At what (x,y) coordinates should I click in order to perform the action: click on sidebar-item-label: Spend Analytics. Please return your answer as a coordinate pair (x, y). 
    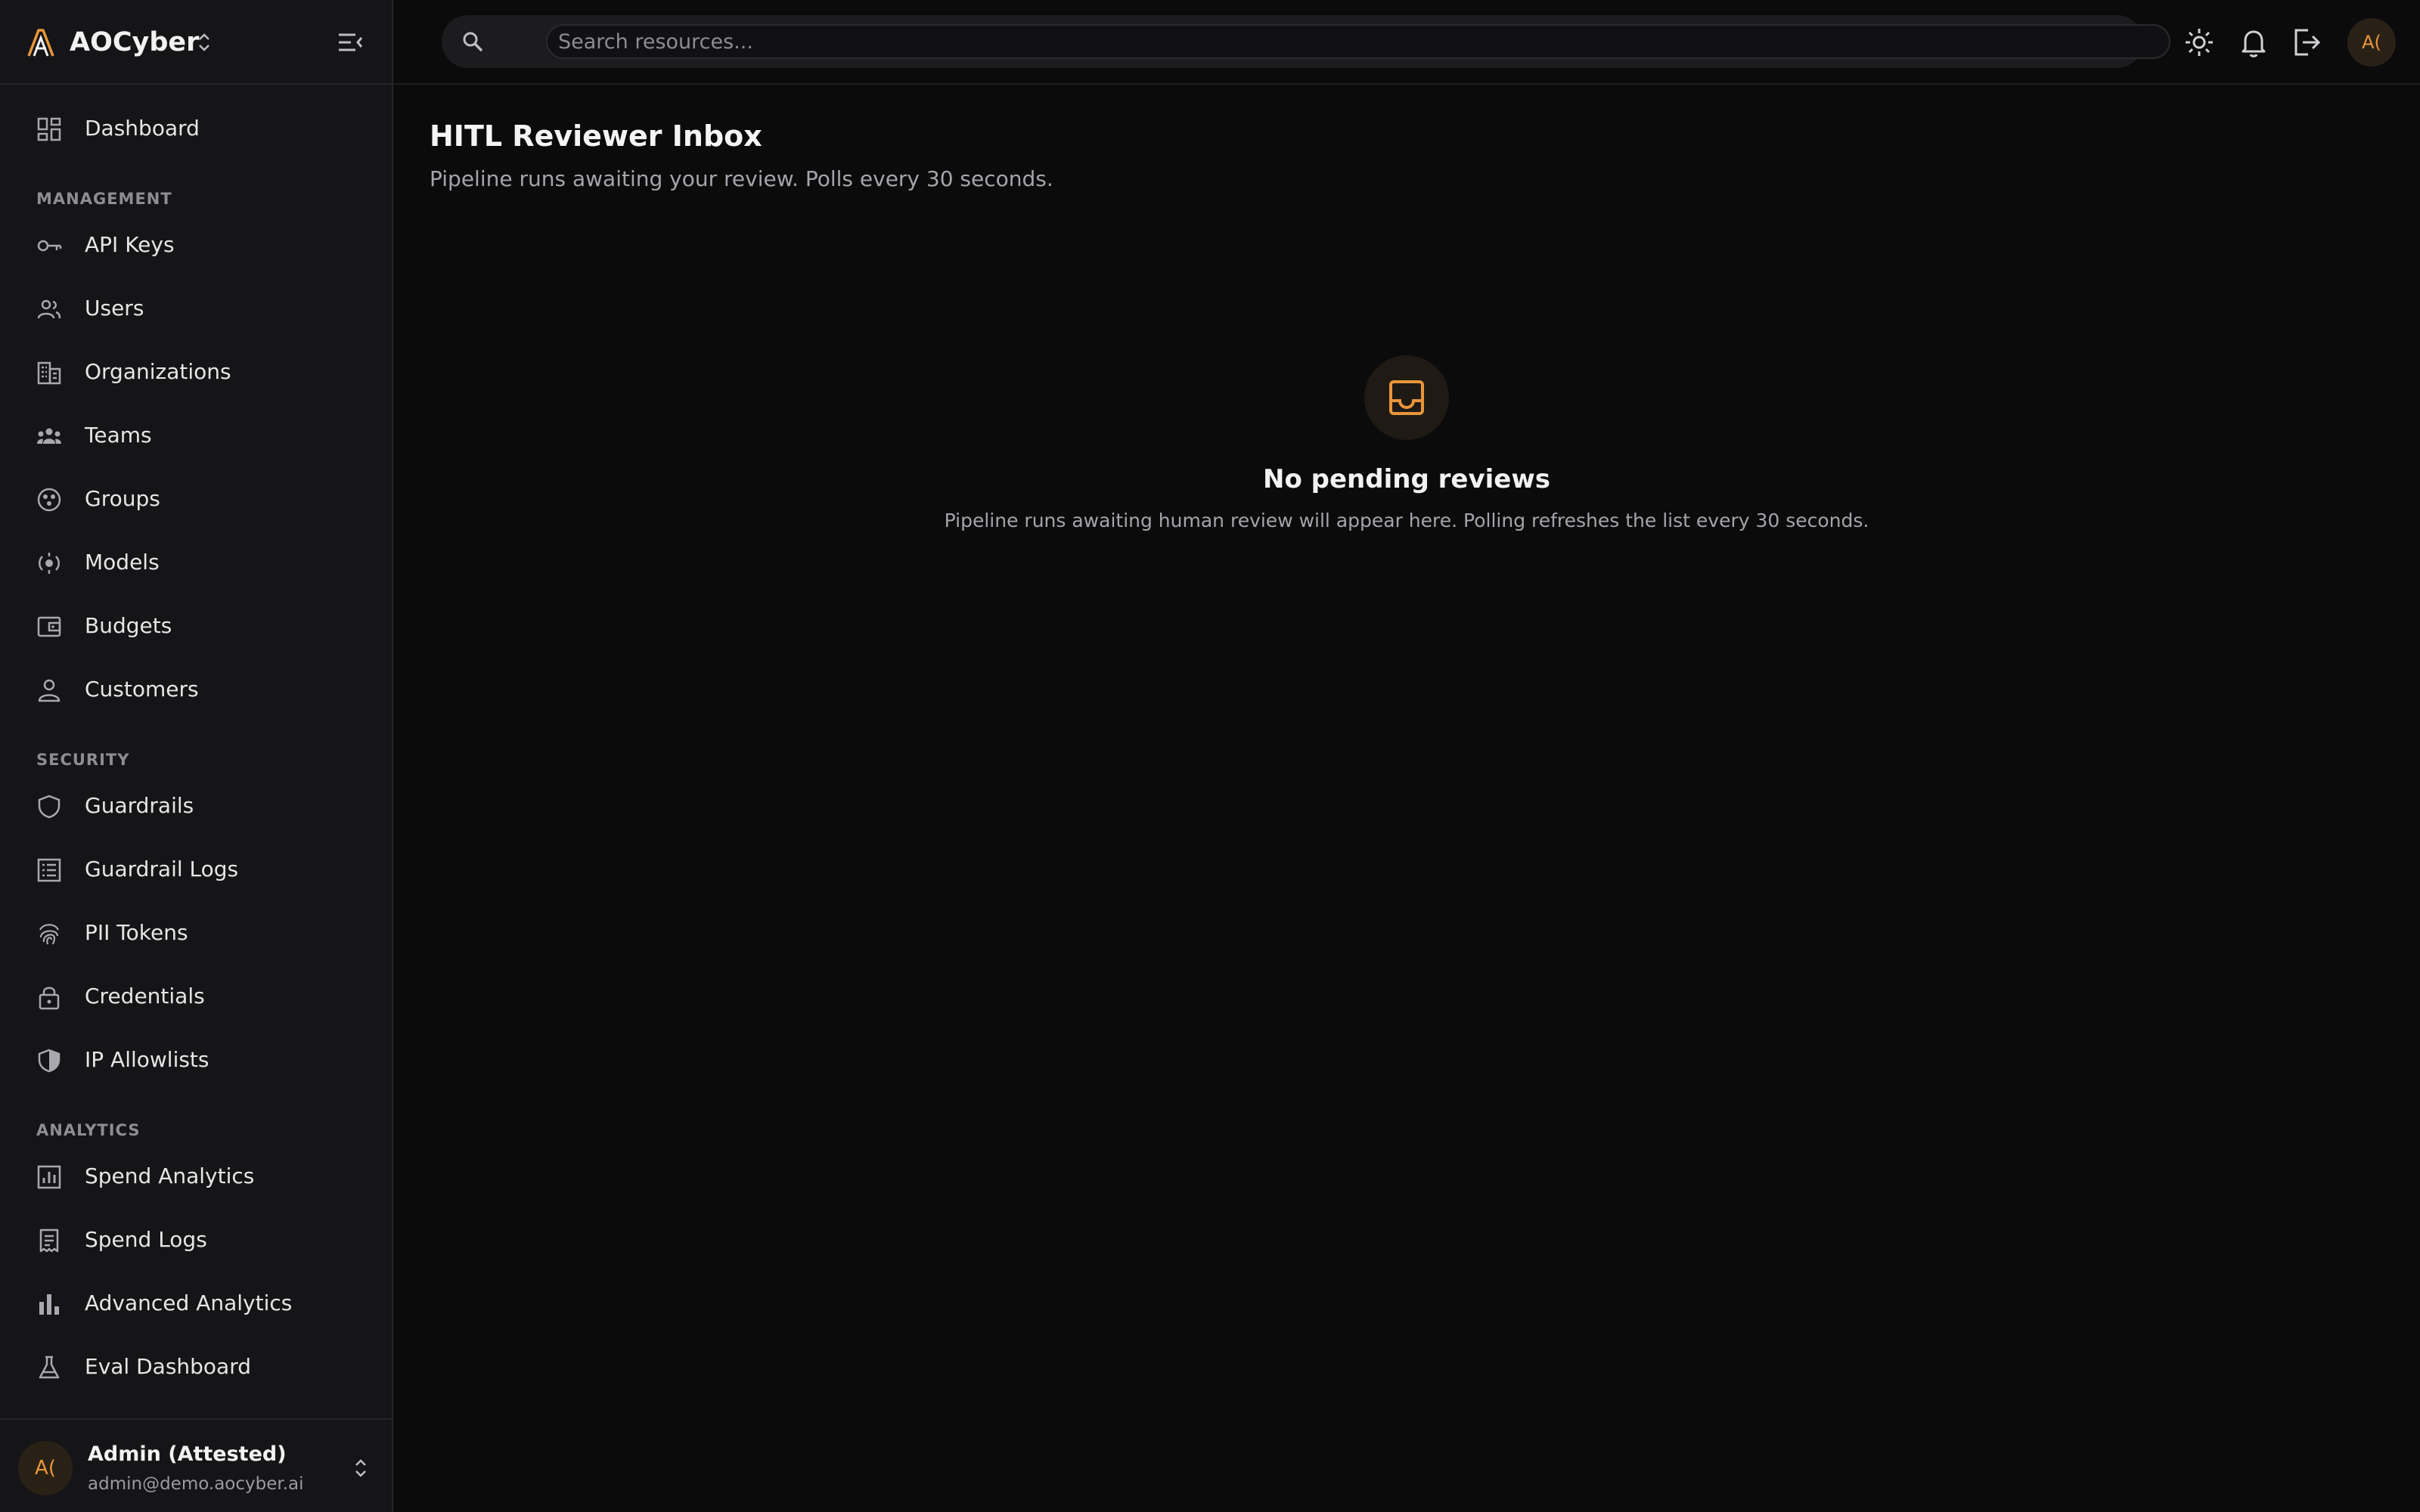
    Looking at the image, I should click on (170, 1175).